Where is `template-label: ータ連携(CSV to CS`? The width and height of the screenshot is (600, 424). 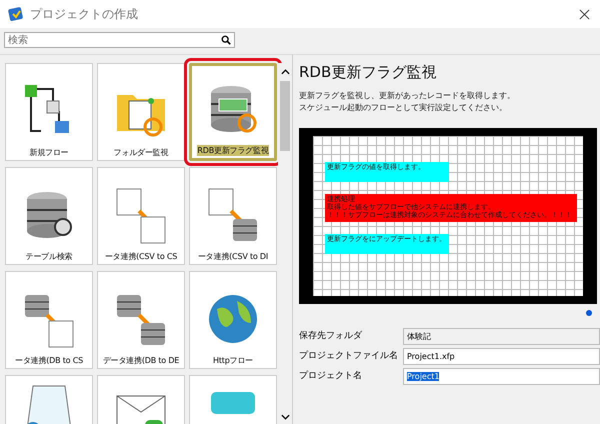 template-label: ータ連携(CSV to CS is located at coordinates (141, 256).